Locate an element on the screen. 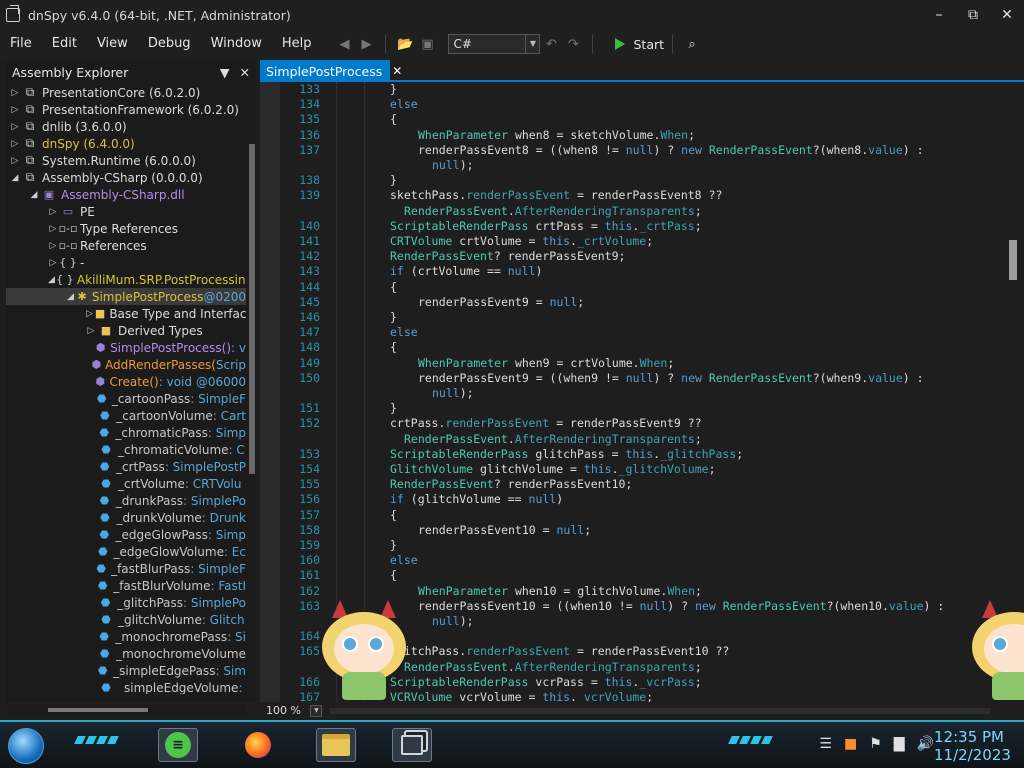 This screenshot has height=768, width=1024. code-line: 149 WhenParameter when9 = crtVolume.When; is located at coordinates (477, 363).